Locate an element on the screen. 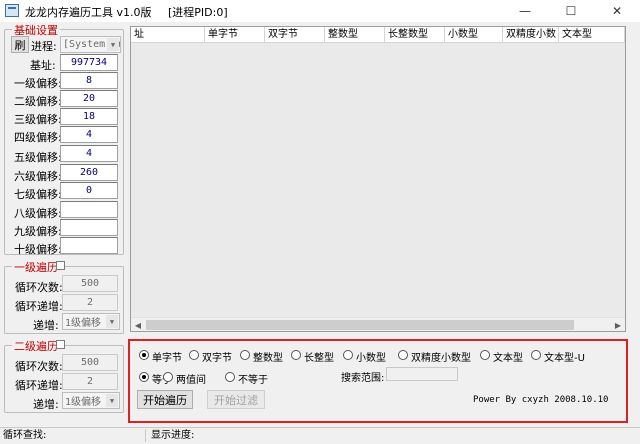 The image size is (640, 444). level2-step-label: 递增: is located at coordinates (46, 404).